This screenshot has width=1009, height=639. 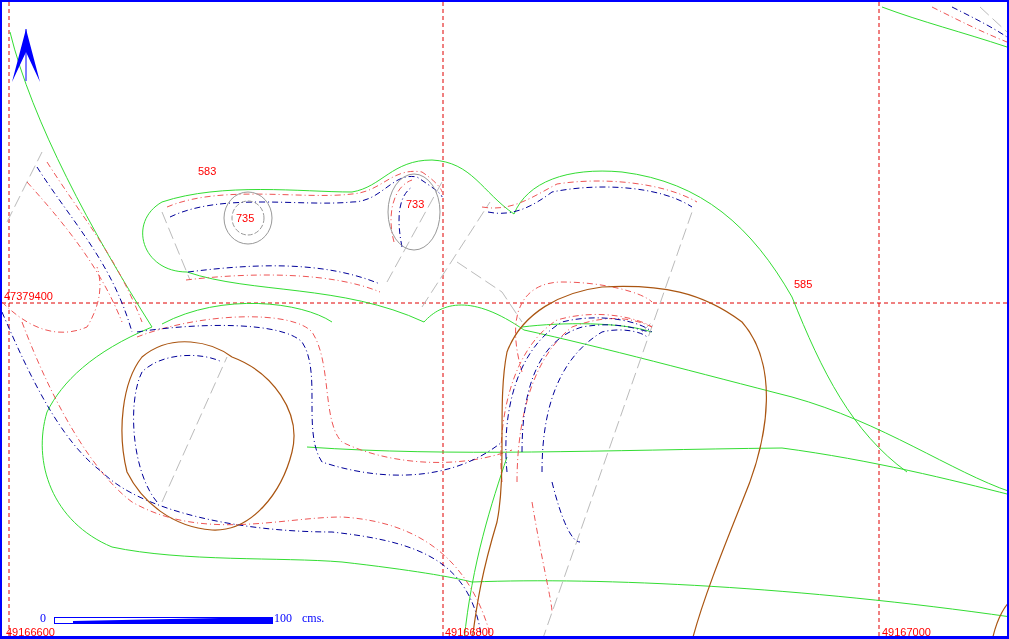 I want to click on contour-label: 585, so click(x=803, y=284).